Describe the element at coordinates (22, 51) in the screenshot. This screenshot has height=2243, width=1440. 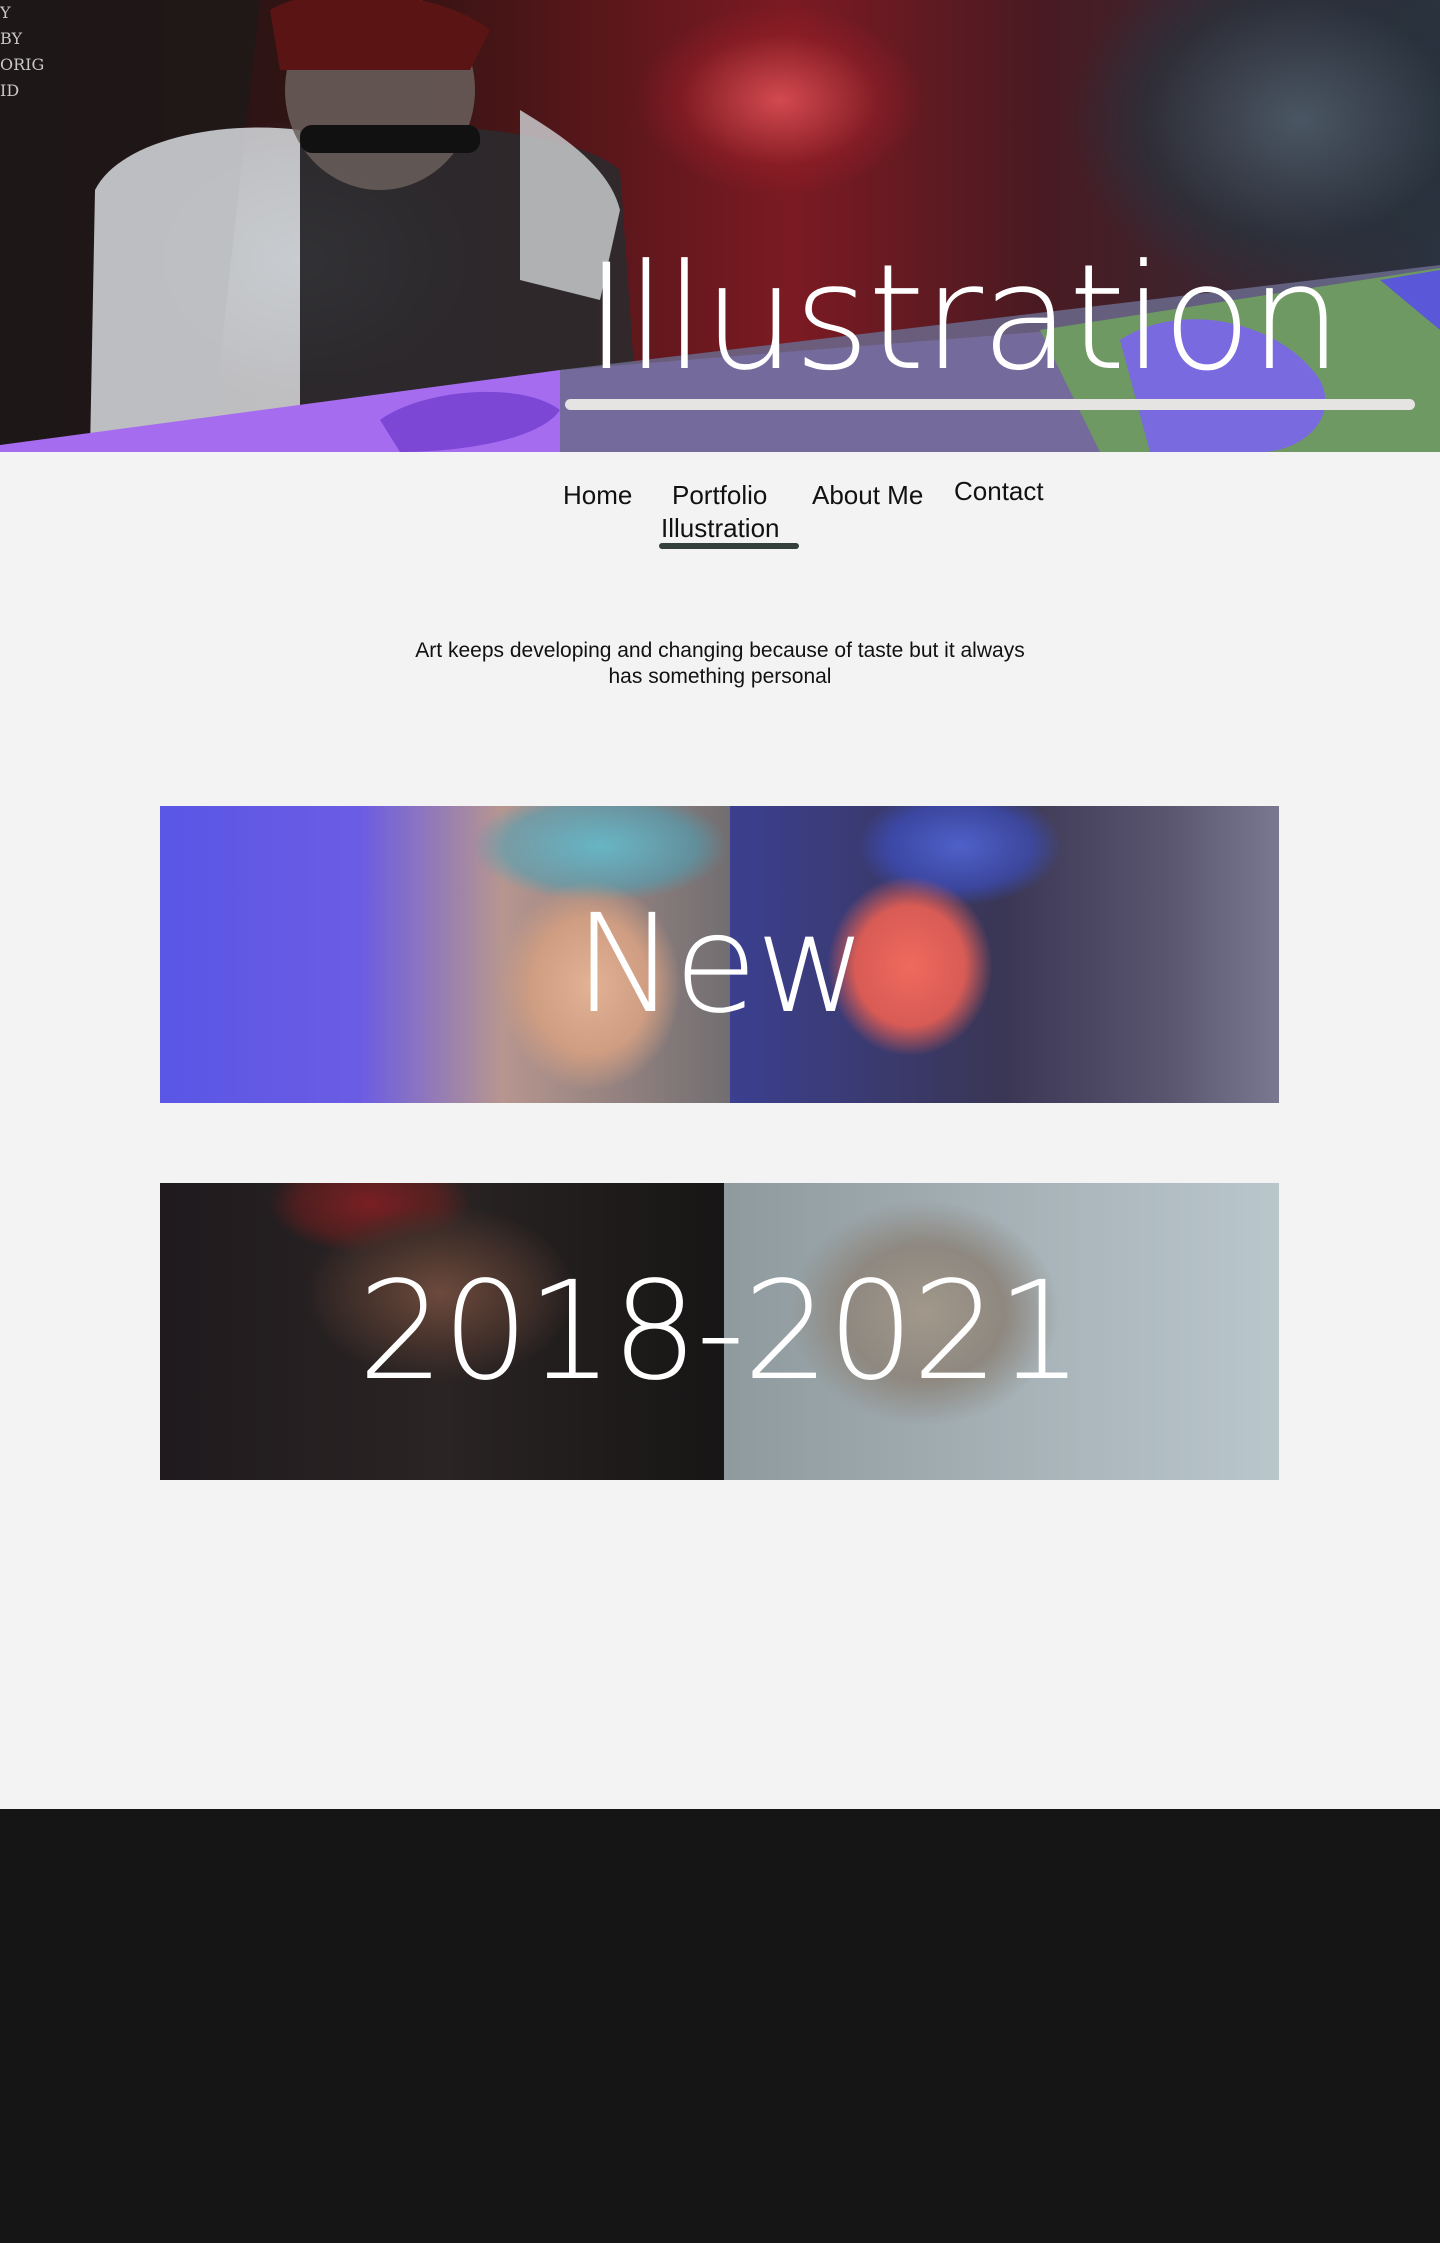
I see `hero-side-text: Y BY ORIG ID` at that location.